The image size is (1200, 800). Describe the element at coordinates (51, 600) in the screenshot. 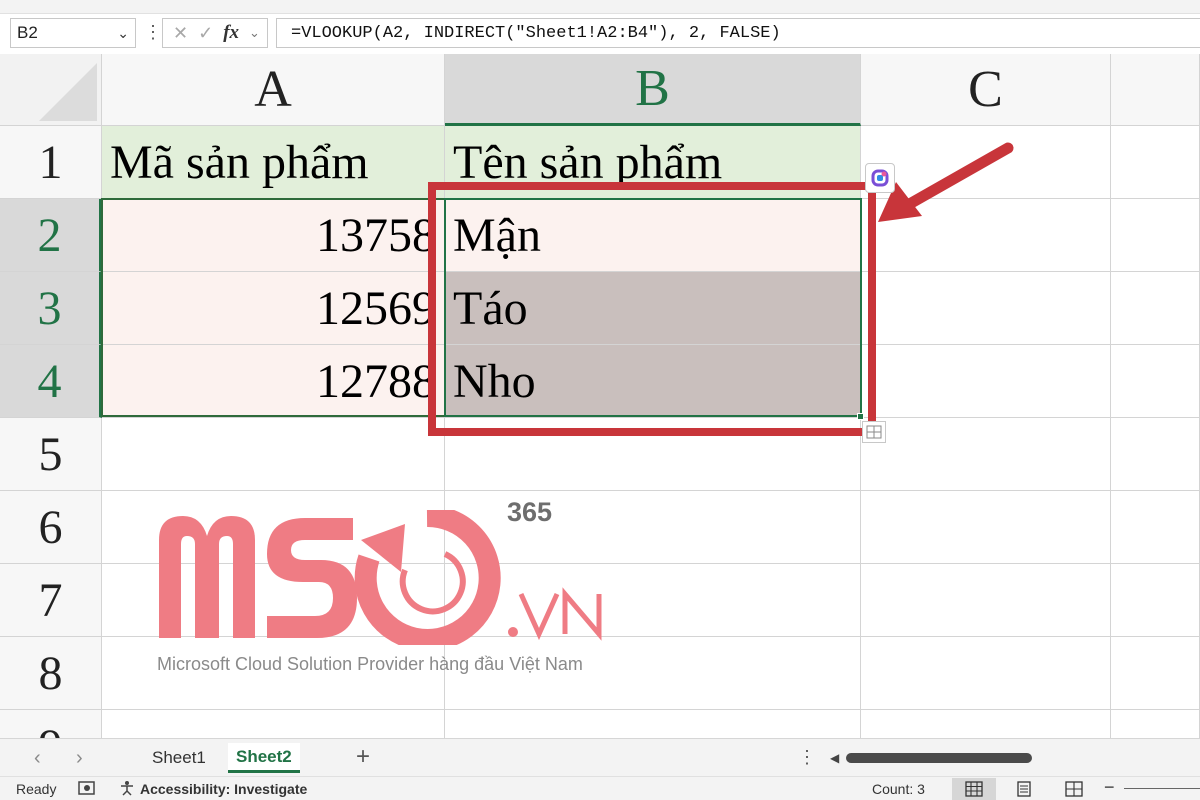

I see `row-header-7: 7` at that location.